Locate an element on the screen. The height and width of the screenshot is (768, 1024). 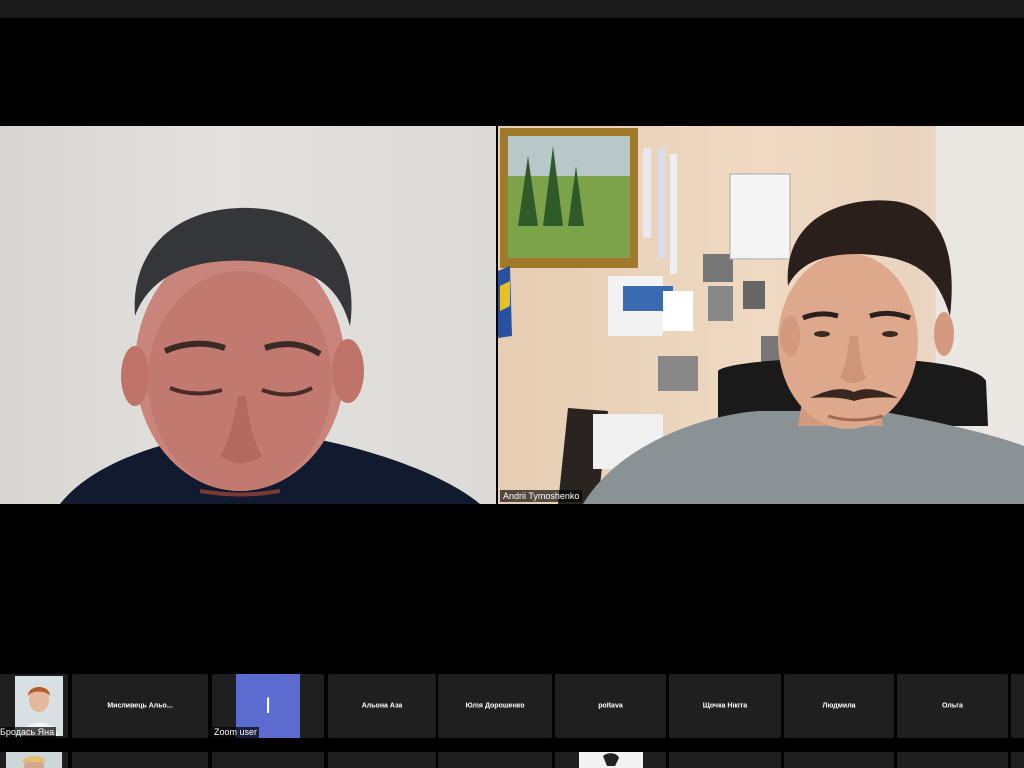
gallery-thumb-name: Людмила is located at coordinates (839, 706).